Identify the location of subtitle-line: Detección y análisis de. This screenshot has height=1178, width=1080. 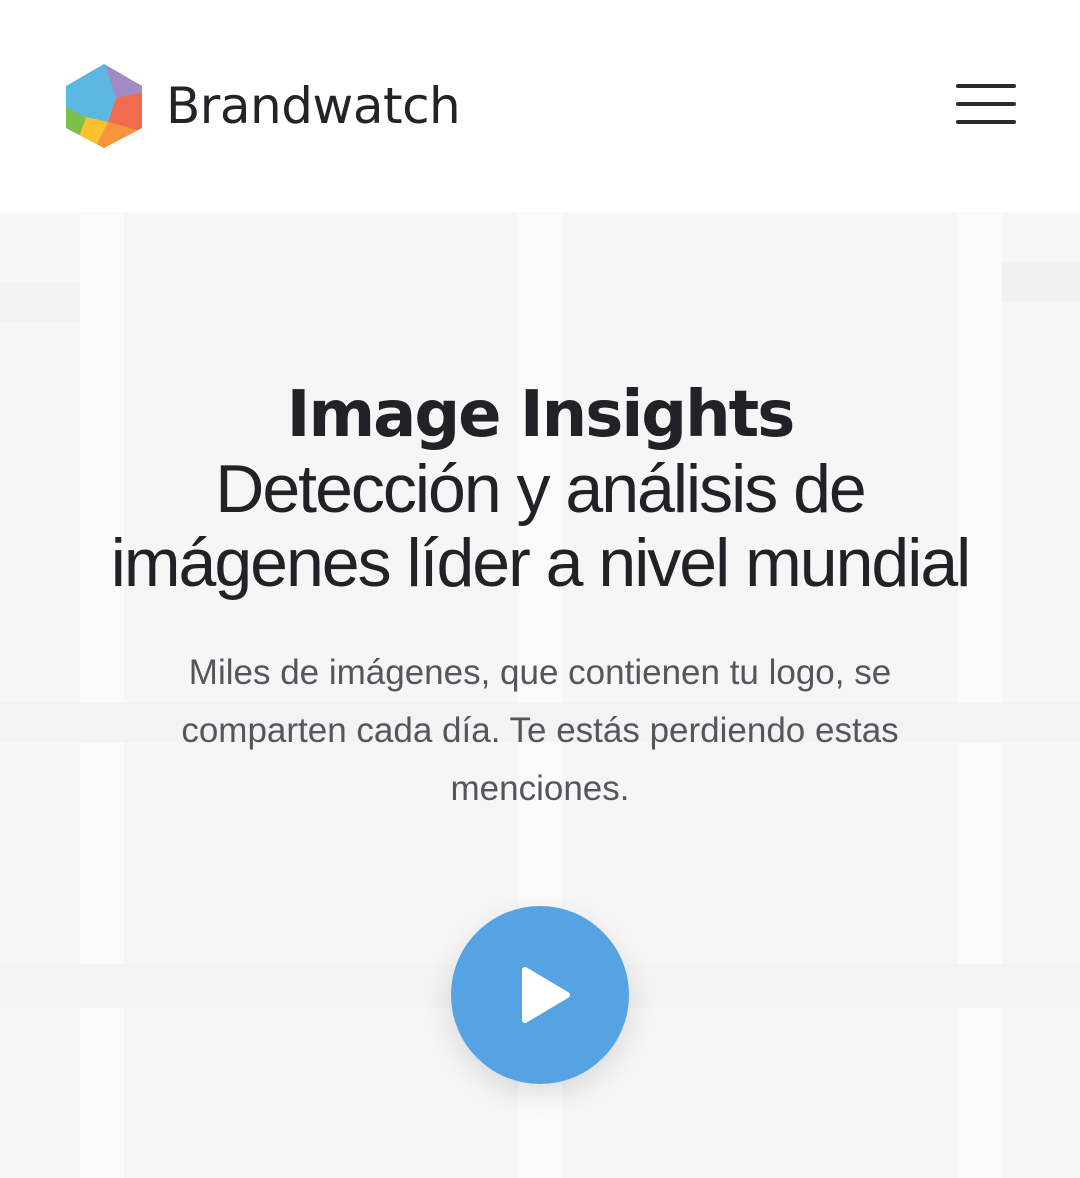
(540, 489).